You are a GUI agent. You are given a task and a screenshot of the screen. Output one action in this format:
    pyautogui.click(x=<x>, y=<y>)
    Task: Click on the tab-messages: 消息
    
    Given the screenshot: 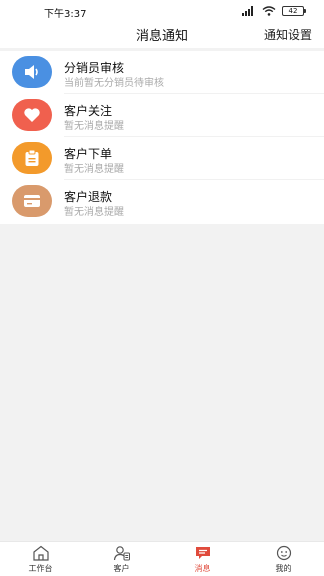 What is the action you would take?
    pyautogui.click(x=202, y=559)
    